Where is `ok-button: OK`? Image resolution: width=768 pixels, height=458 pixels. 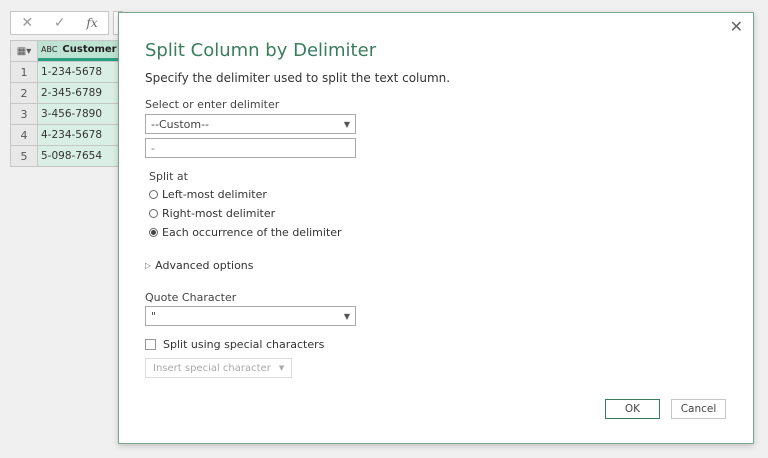 ok-button: OK is located at coordinates (632, 409).